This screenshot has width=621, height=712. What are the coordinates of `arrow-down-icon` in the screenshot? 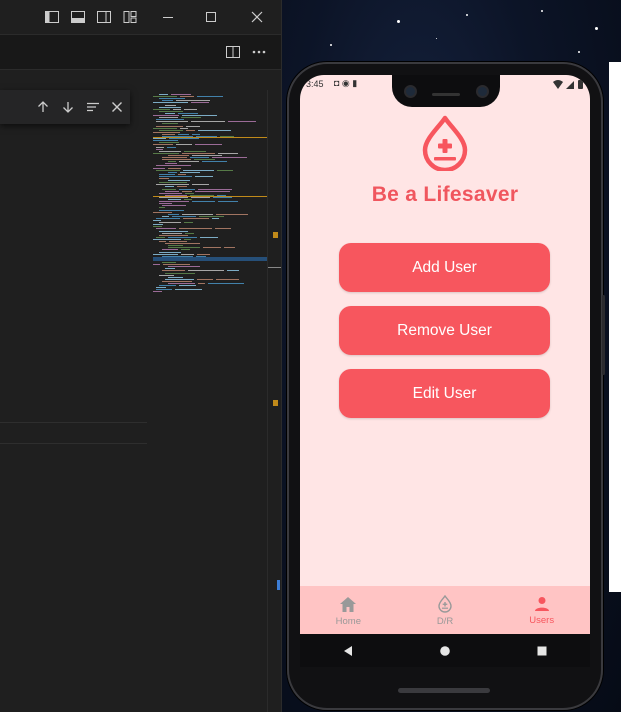 It's located at (68, 107).